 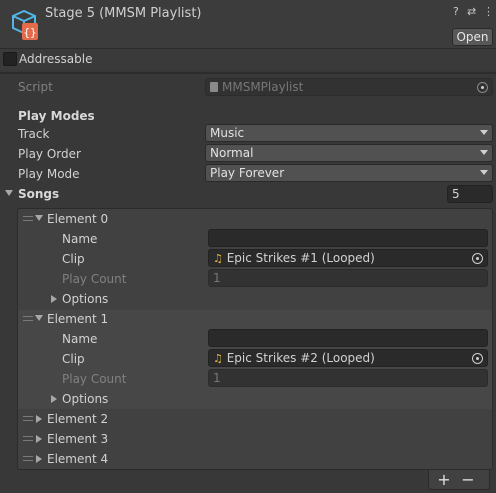 I want to click on element-label: Element 0, so click(x=77, y=219).